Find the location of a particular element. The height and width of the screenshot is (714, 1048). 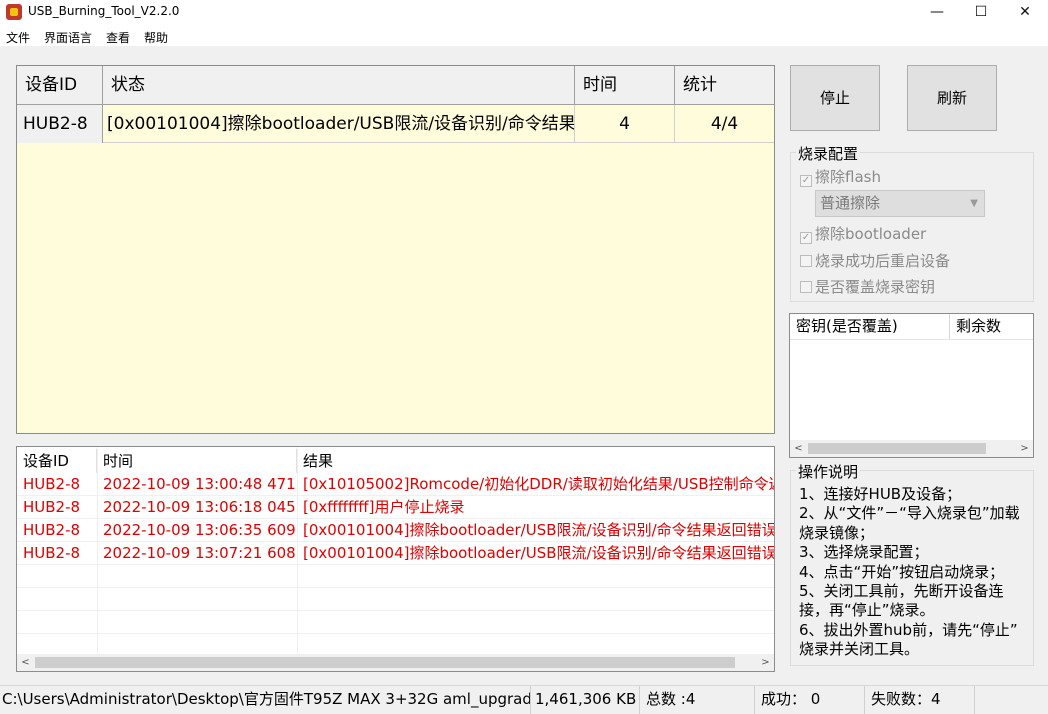

device-grid-header: 设备ID 状态 时间 统计 is located at coordinates (395, 85).